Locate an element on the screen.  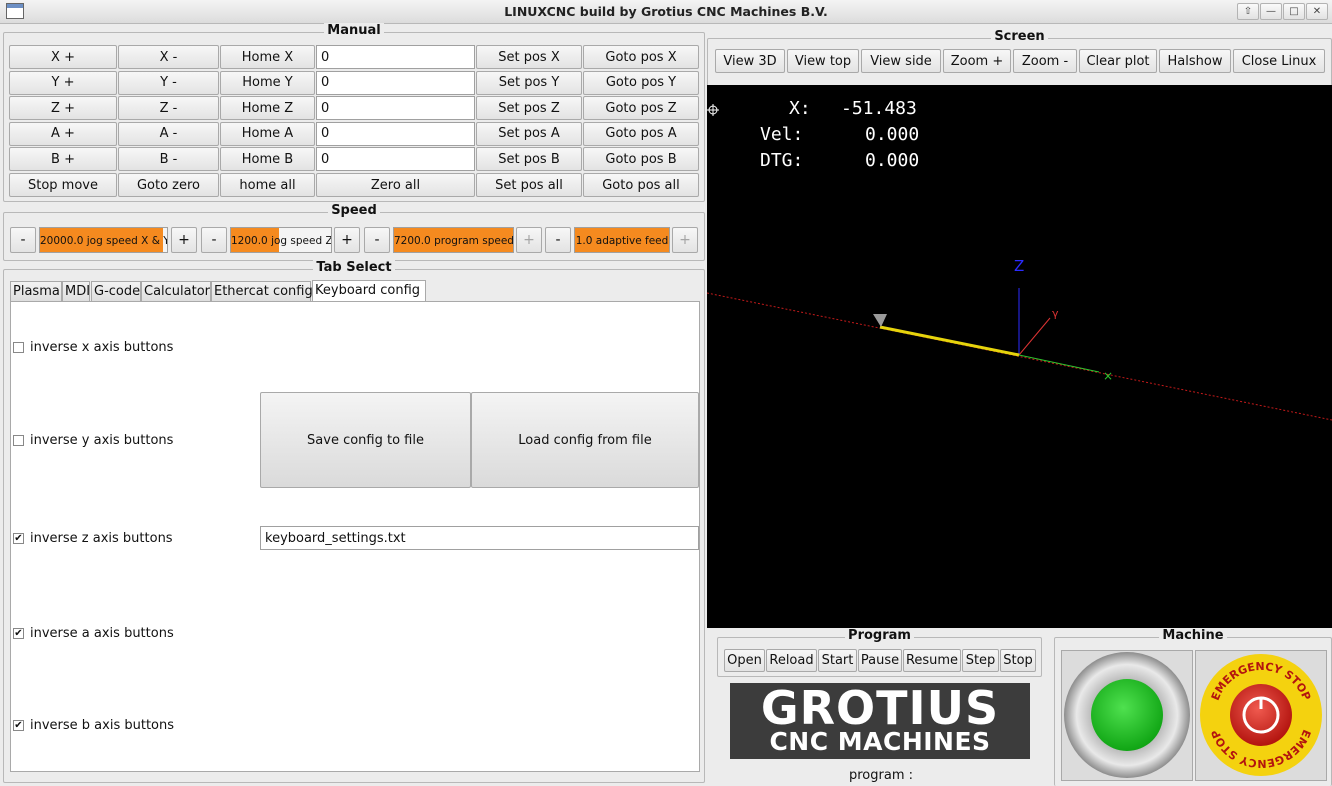
home-button-x: Home X is located at coordinates (267, 57).